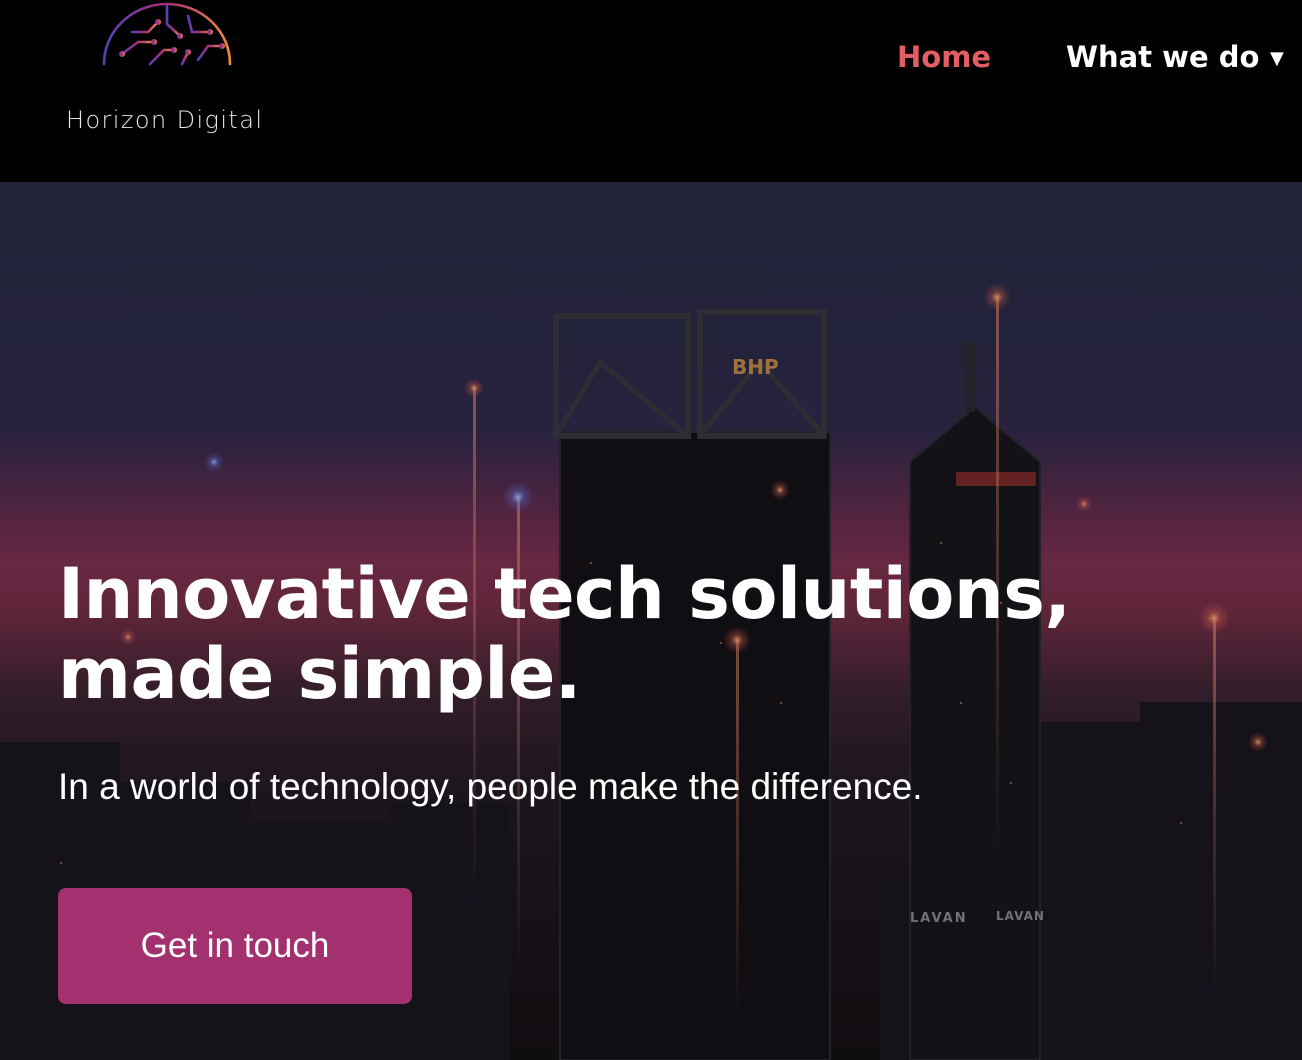 The width and height of the screenshot is (1302, 1060). Describe the element at coordinates (1277, 58) in the screenshot. I see `caret-down-icon: ▼` at that location.